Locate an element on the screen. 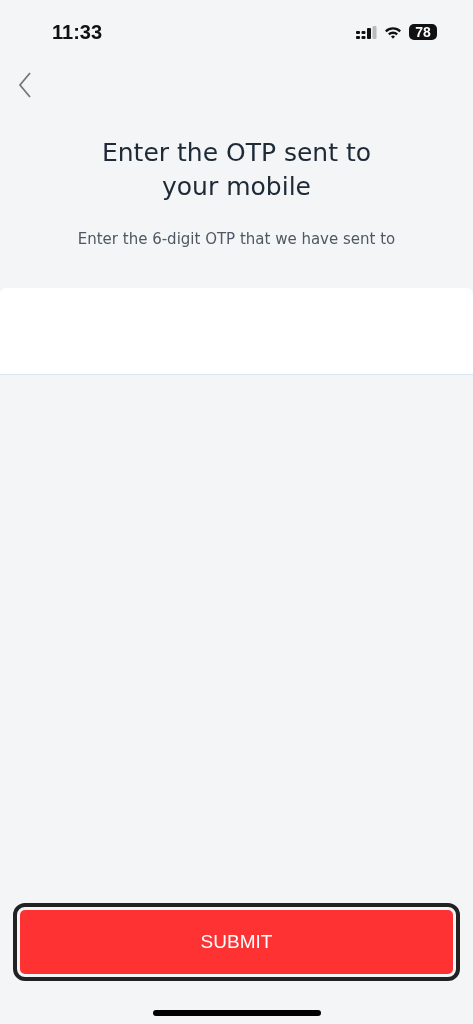 The width and height of the screenshot is (473, 1024). battery-level: 78 is located at coordinates (423, 32).